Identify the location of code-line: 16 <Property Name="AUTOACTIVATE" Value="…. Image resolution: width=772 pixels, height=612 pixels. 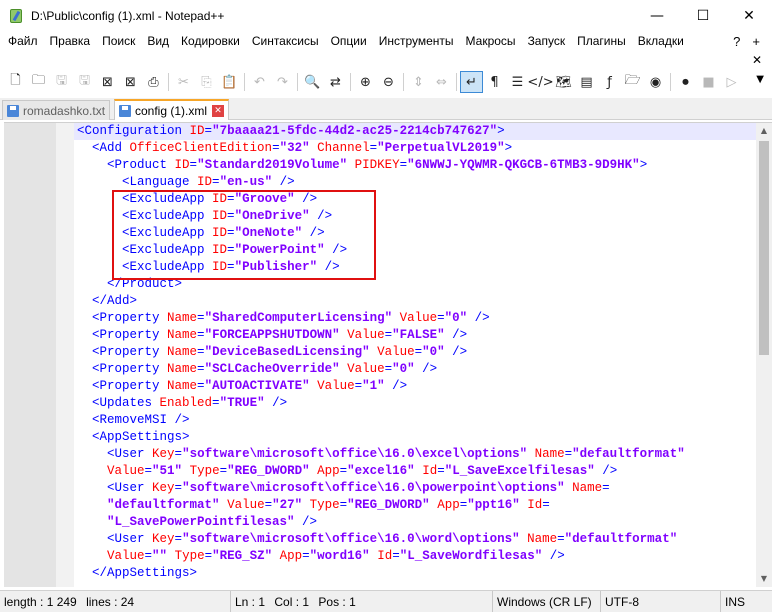
(415, 386).